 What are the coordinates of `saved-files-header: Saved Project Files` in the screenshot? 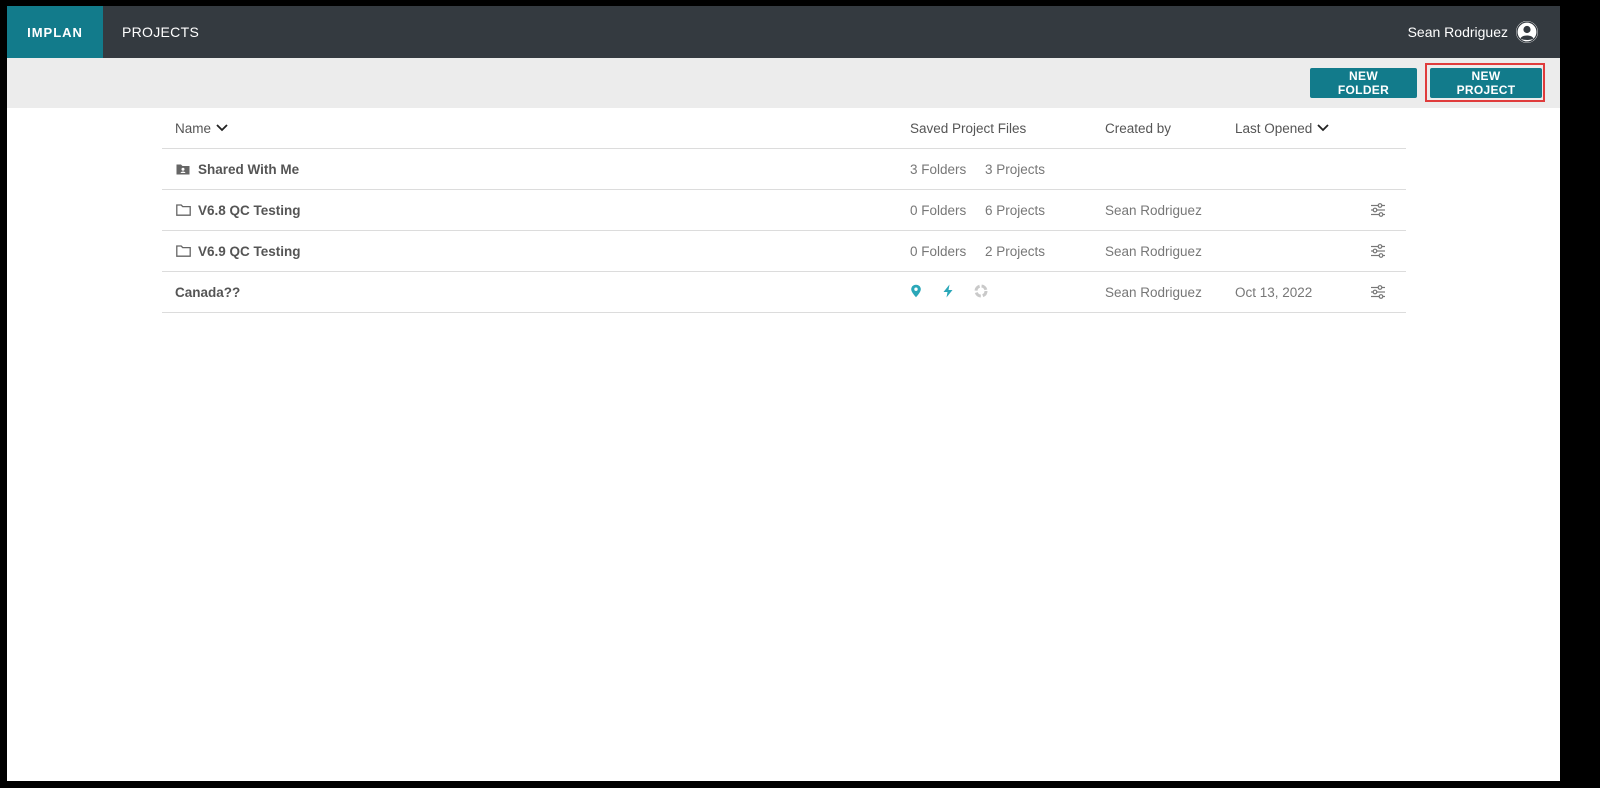 It's located at (968, 128).